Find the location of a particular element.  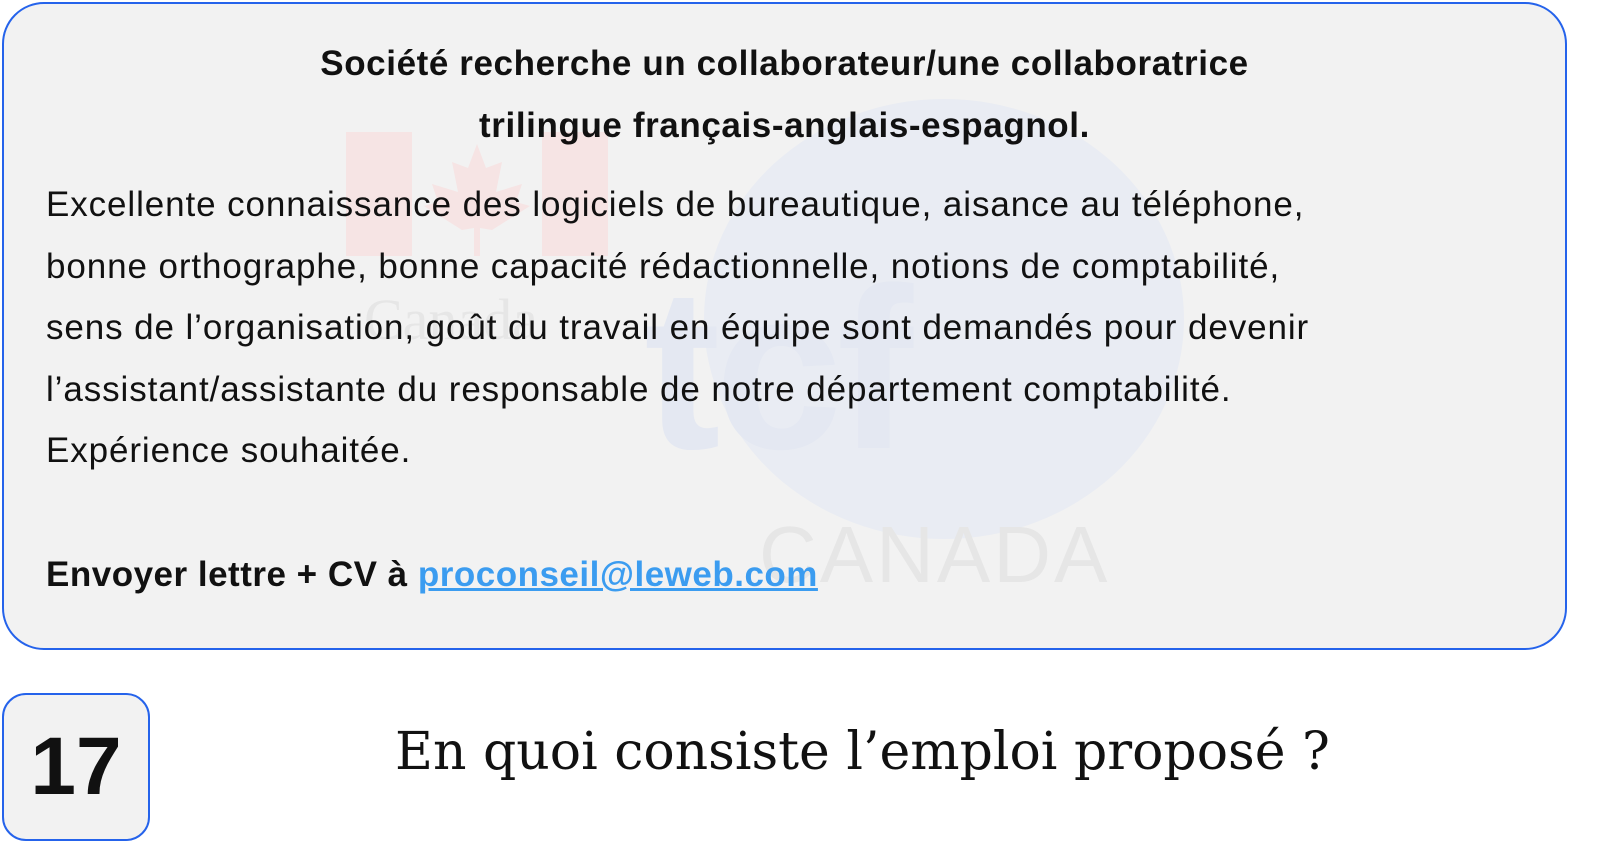

question-number-badge: 17 is located at coordinates (76, 767).